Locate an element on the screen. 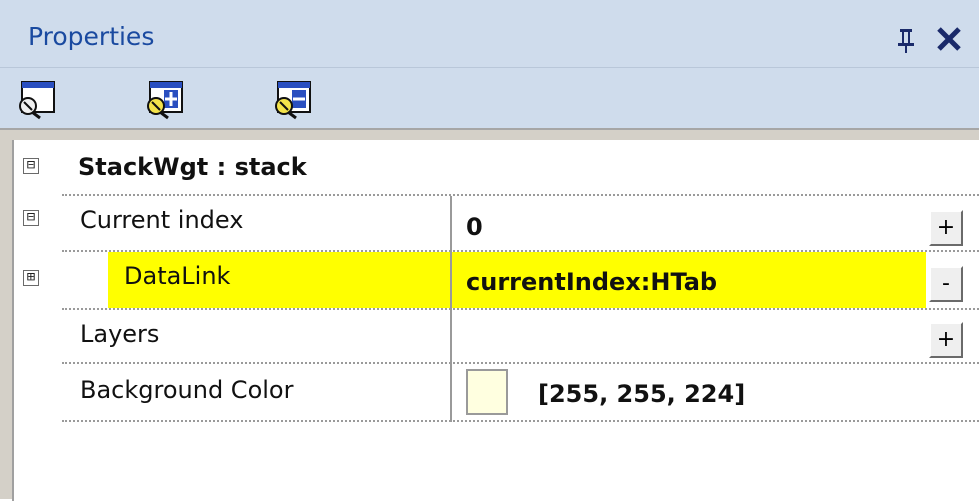 This screenshot has width=979, height=501. properties-icon is located at coordinates (37, 100).